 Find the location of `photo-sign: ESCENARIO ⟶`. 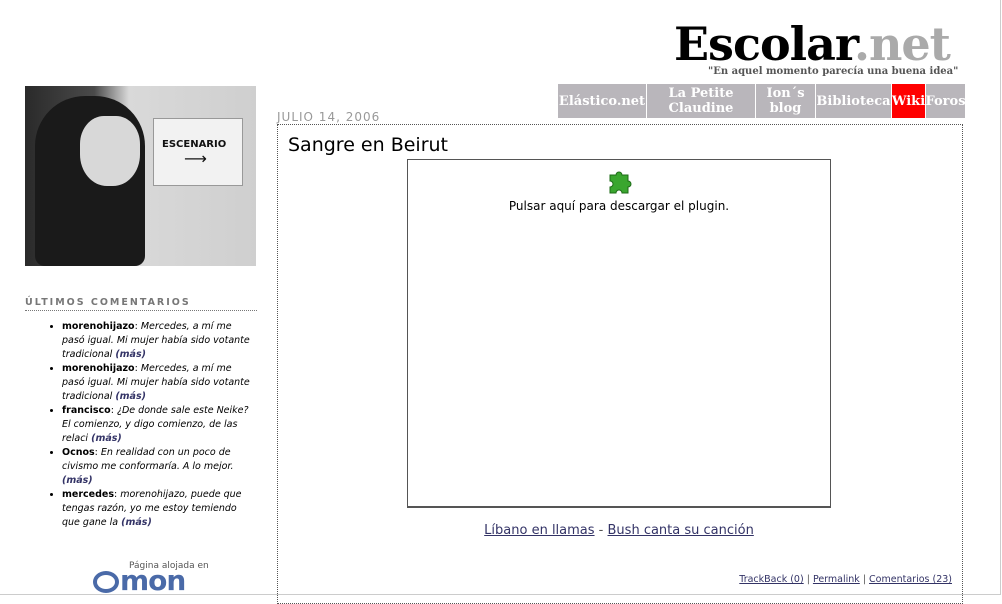

photo-sign: ESCENARIO ⟶ is located at coordinates (198, 152).